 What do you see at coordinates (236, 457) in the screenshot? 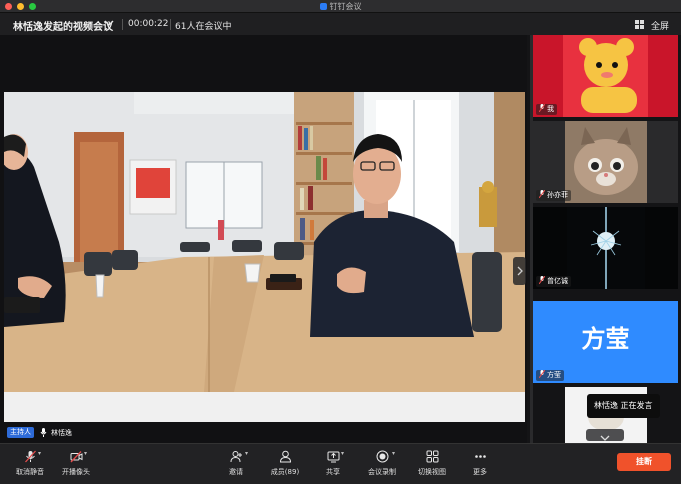
I see `add-user-icon` at bounding box center [236, 457].